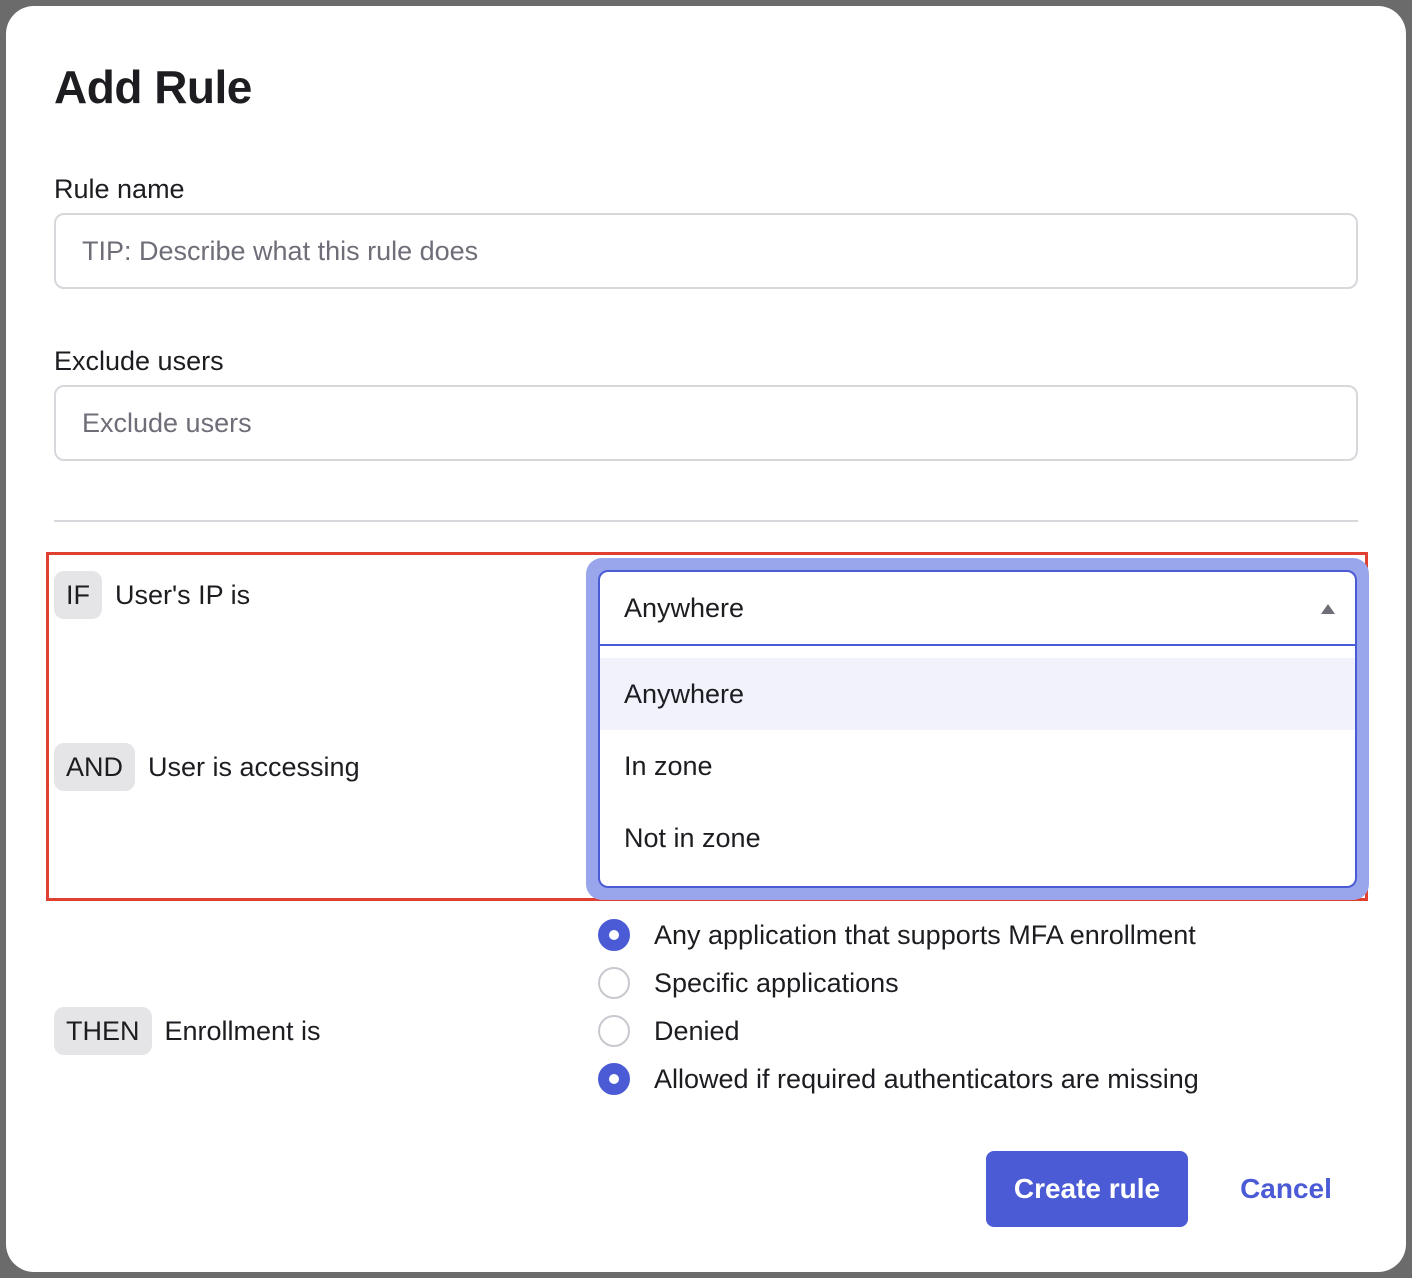  I want to click on radio-specific-applications: Specific applications, so click(748, 983).